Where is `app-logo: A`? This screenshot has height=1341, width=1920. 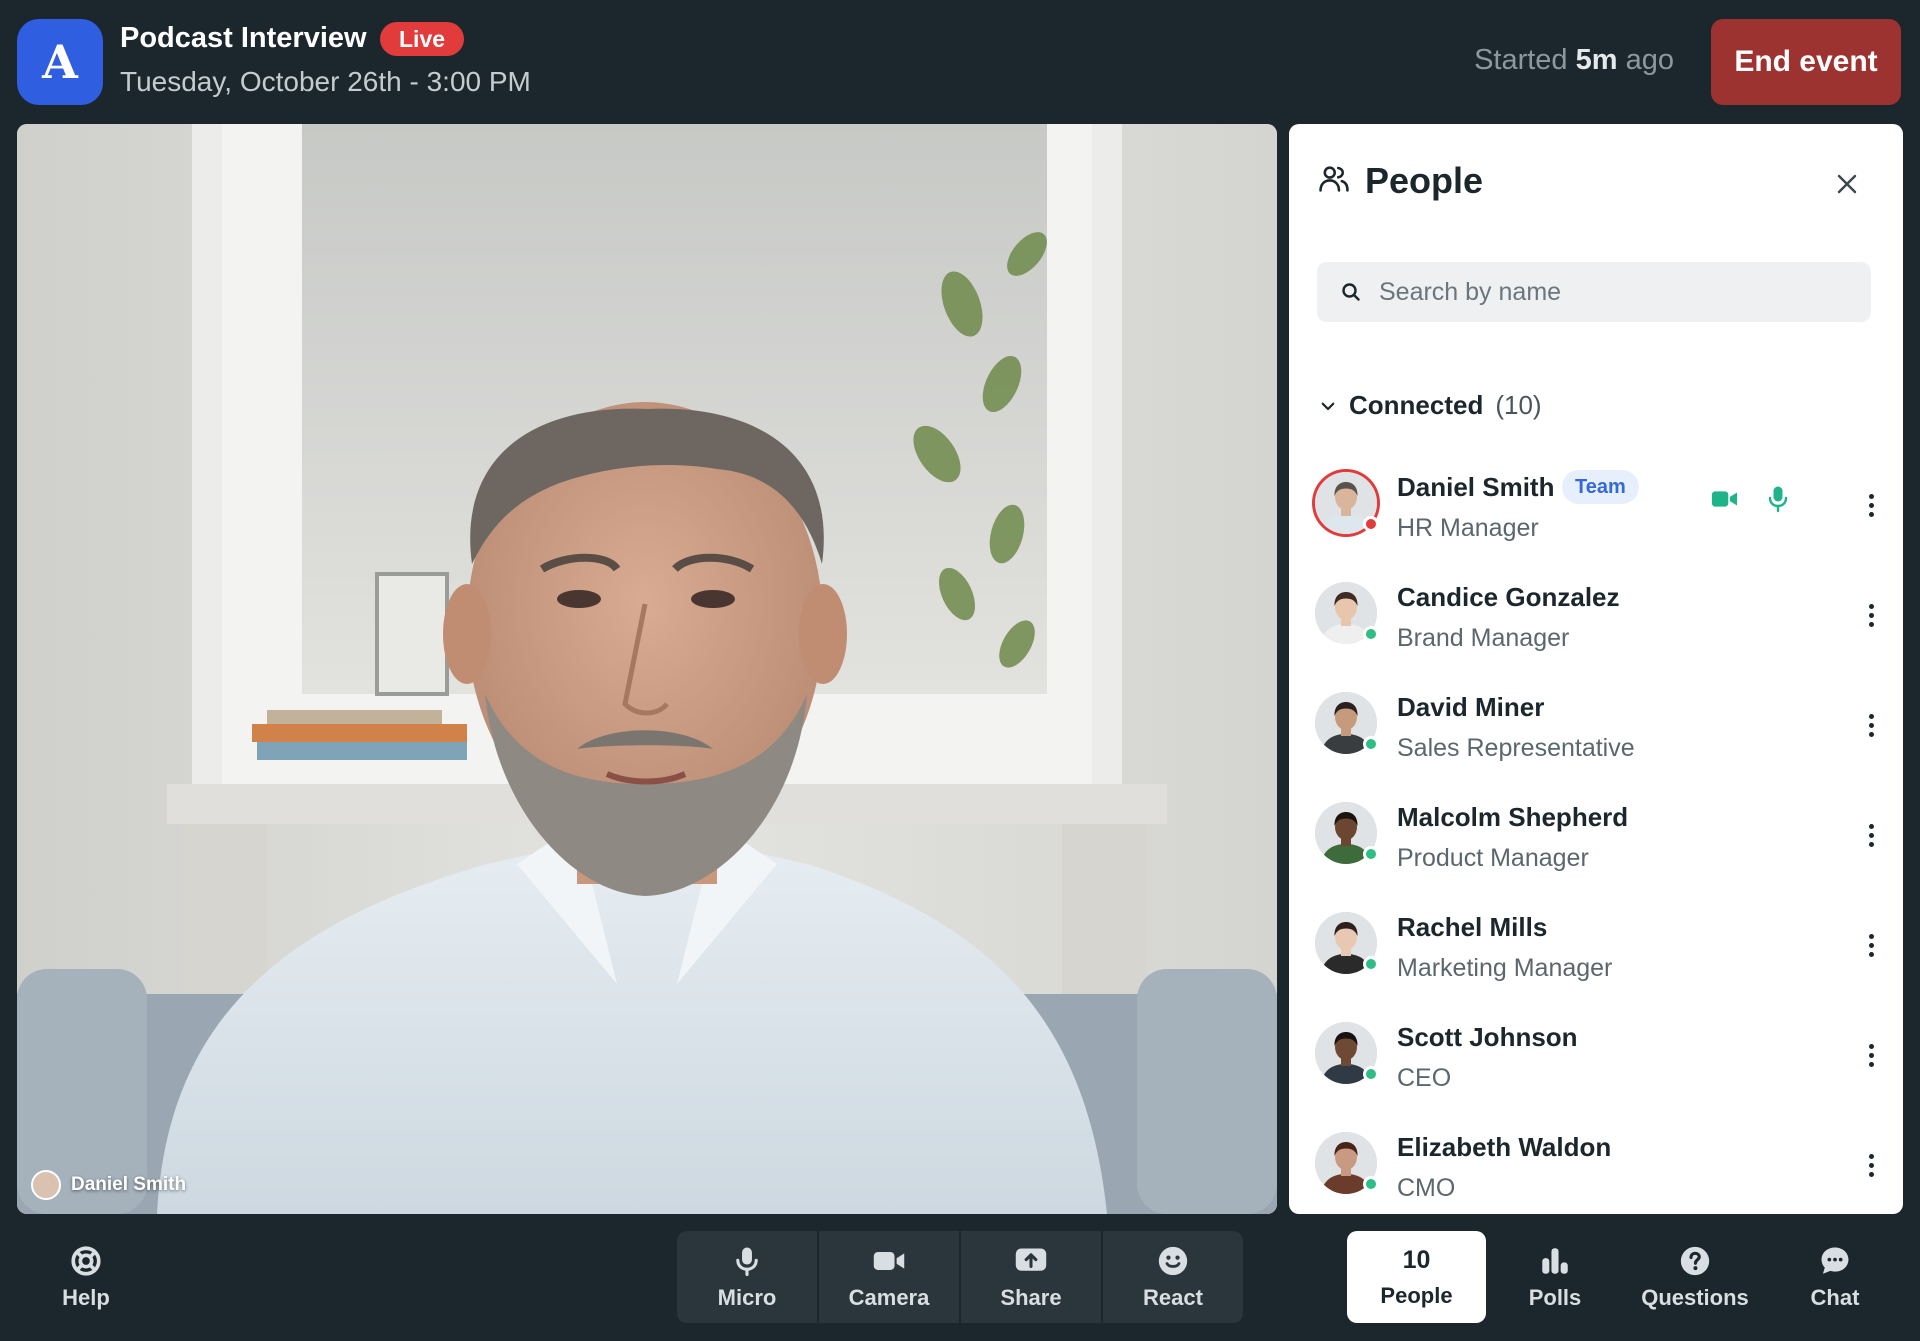 app-logo: A is located at coordinates (60, 62).